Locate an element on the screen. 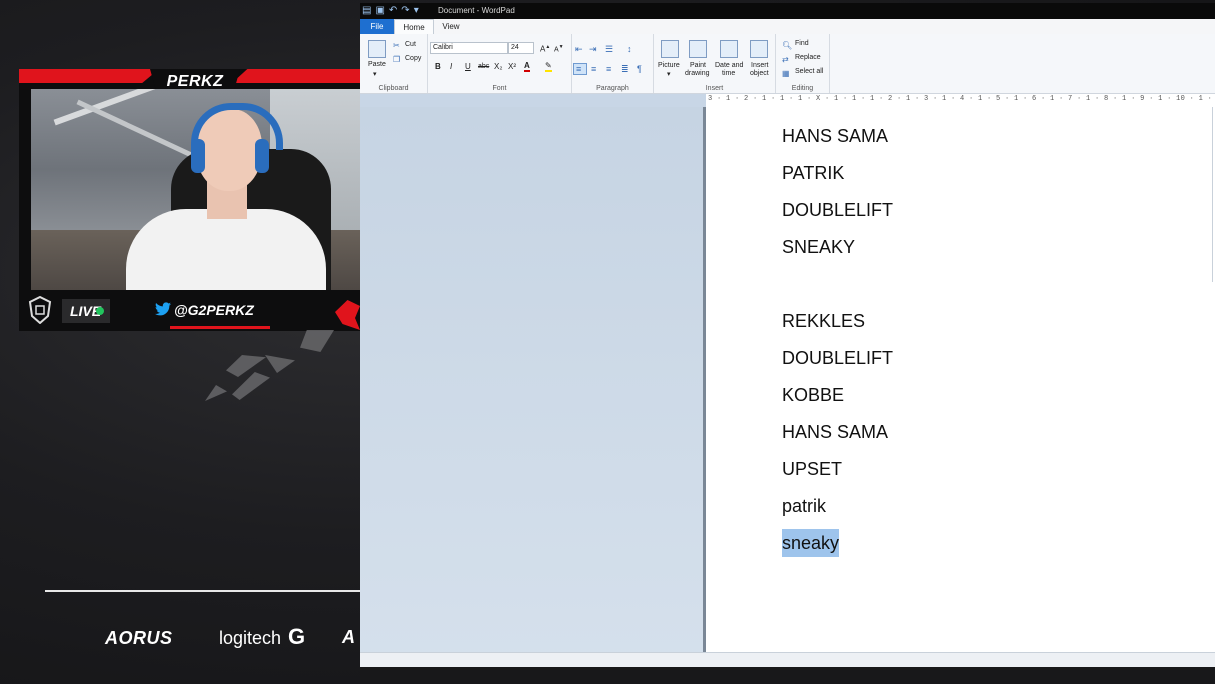  ribbon-tab-bar is located at coordinates (787, 26).